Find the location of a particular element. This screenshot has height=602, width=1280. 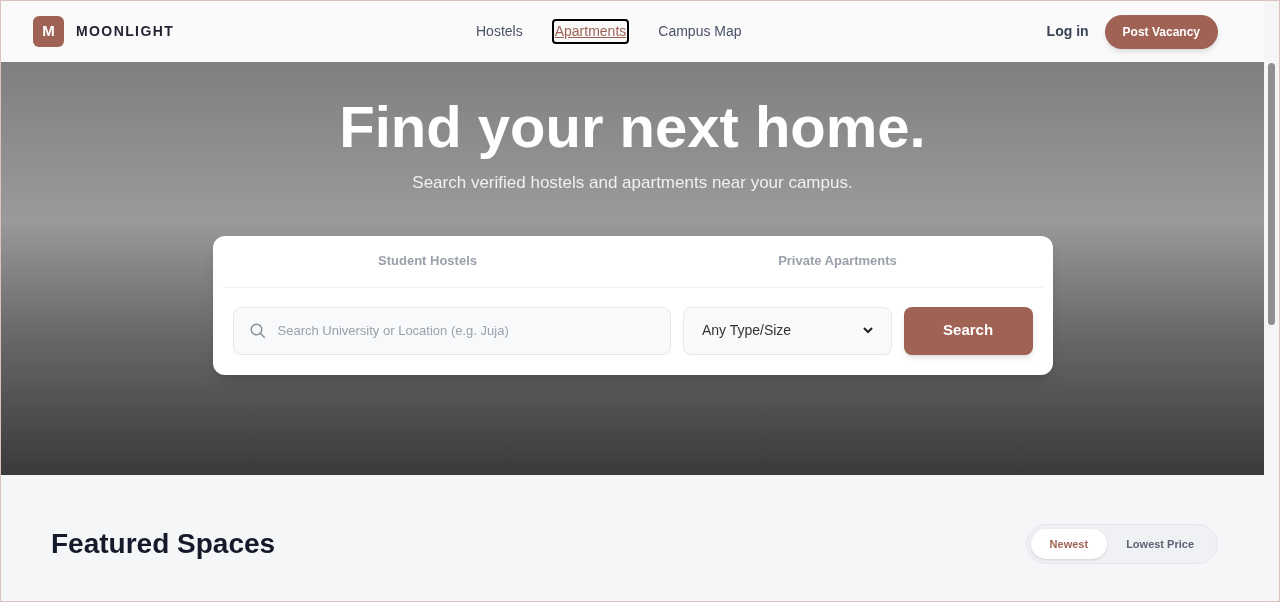

search-tab: Private Apartments is located at coordinates (837, 261).